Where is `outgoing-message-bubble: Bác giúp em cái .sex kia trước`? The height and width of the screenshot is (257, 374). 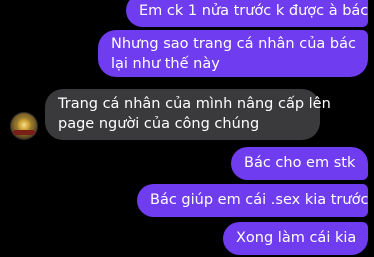 outgoing-message-bubble: Bác giúp em cái .sex kia trước is located at coordinates (252, 200).